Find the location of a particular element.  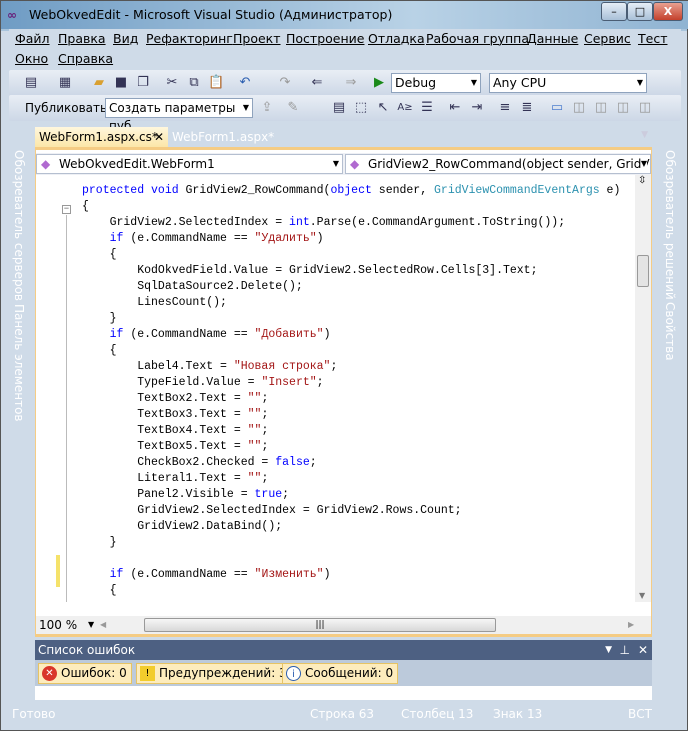

menu-item: Окно is located at coordinates (31, 58).